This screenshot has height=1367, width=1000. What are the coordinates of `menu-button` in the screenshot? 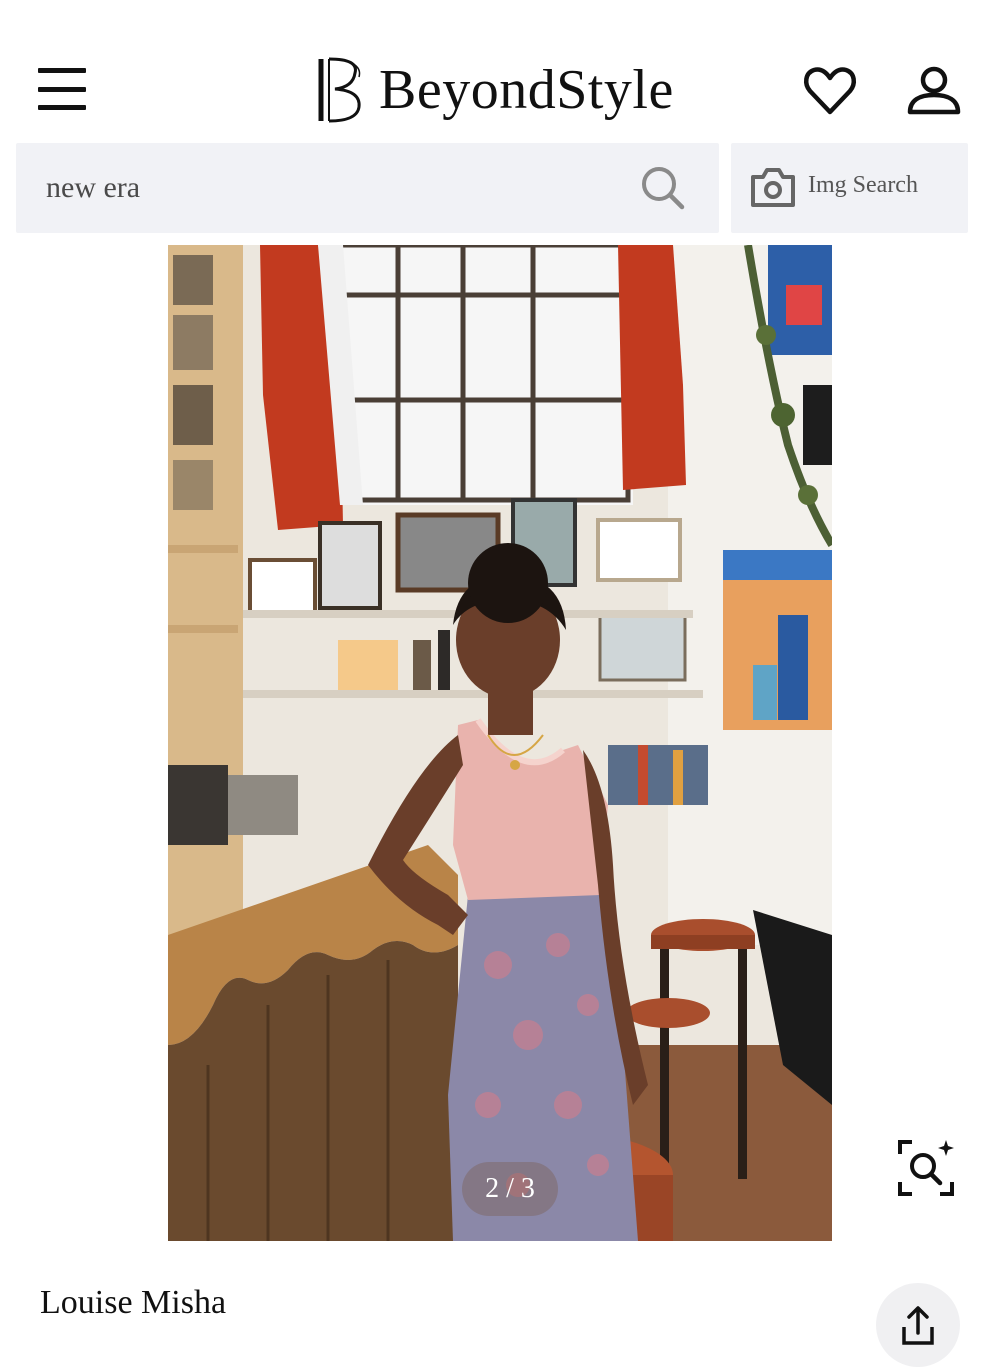 It's located at (63, 89).